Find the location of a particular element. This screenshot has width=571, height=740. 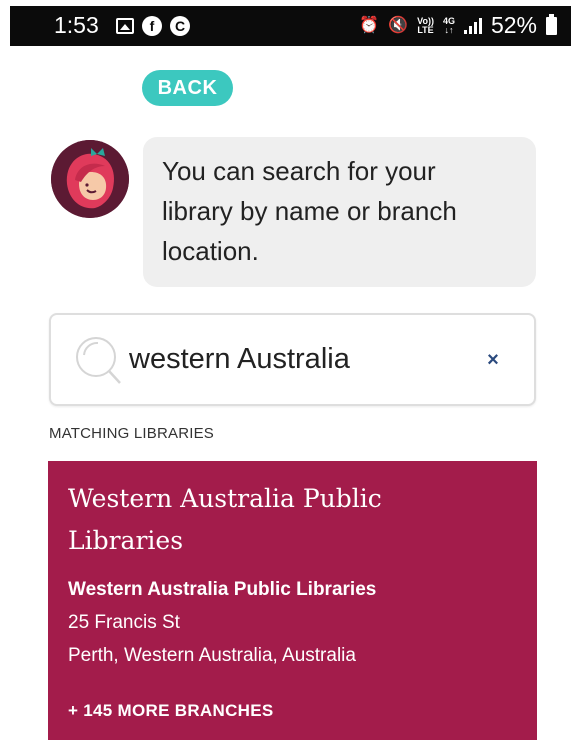

volte-icon: Vo)) LTE is located at coordinates (425, 25).